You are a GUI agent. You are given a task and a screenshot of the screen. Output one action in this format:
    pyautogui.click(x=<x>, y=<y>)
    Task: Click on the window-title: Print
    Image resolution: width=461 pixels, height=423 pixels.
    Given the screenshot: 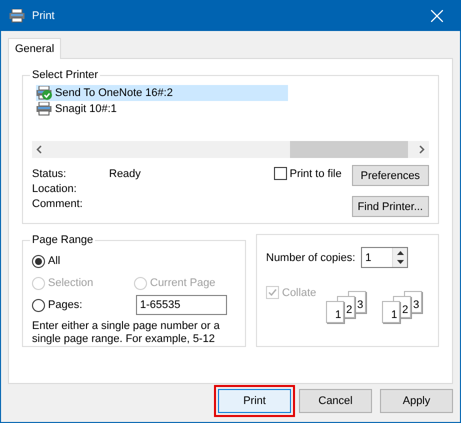 What is the action you would take?
    pyautogui.click(x=44, y=16)
    